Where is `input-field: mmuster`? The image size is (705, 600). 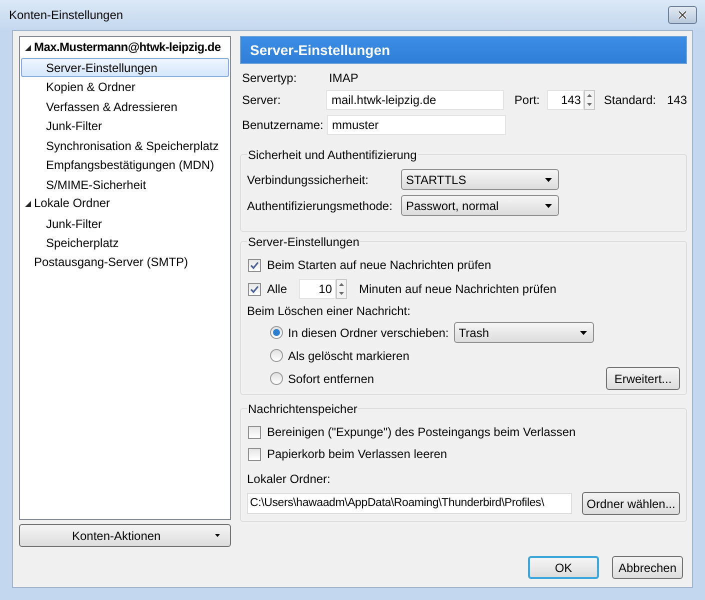
input-field: mmuster is located at coordinates (416, 125).